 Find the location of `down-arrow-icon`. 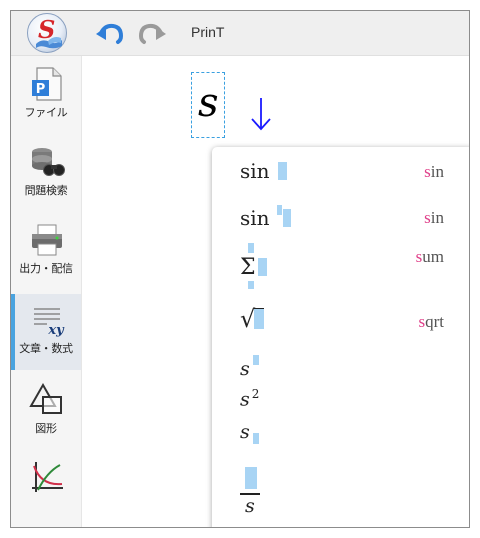

down-arrow-icon is located at coordinates (261, 114).